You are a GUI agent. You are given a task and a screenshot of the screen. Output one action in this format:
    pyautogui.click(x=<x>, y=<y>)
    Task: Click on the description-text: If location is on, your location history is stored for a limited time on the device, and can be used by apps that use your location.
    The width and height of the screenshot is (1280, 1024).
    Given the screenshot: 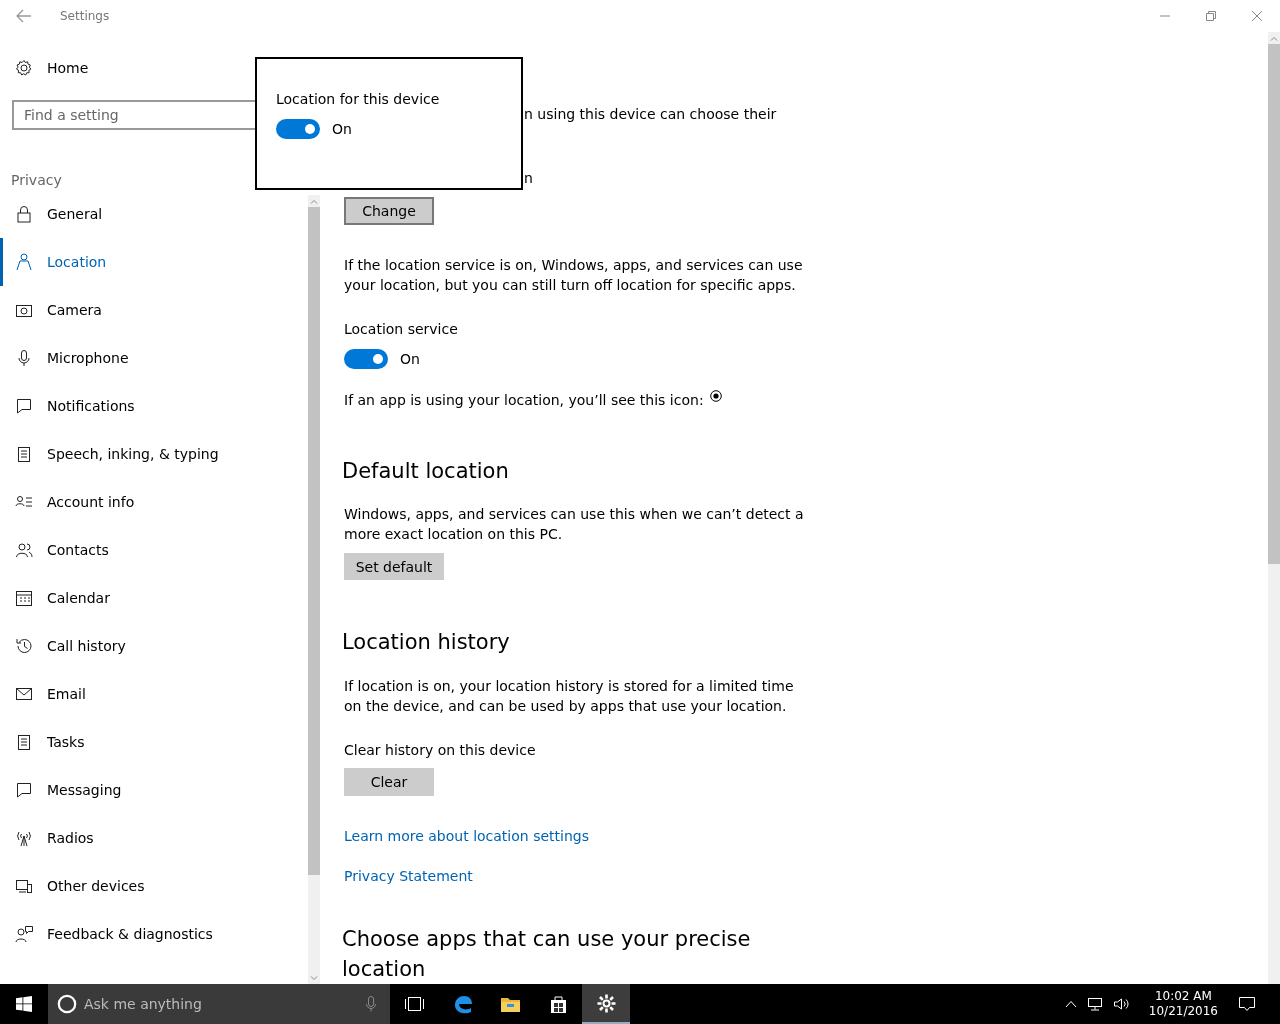 What is the action you would take?
    pyautogui.click(x=569, y=697)
    